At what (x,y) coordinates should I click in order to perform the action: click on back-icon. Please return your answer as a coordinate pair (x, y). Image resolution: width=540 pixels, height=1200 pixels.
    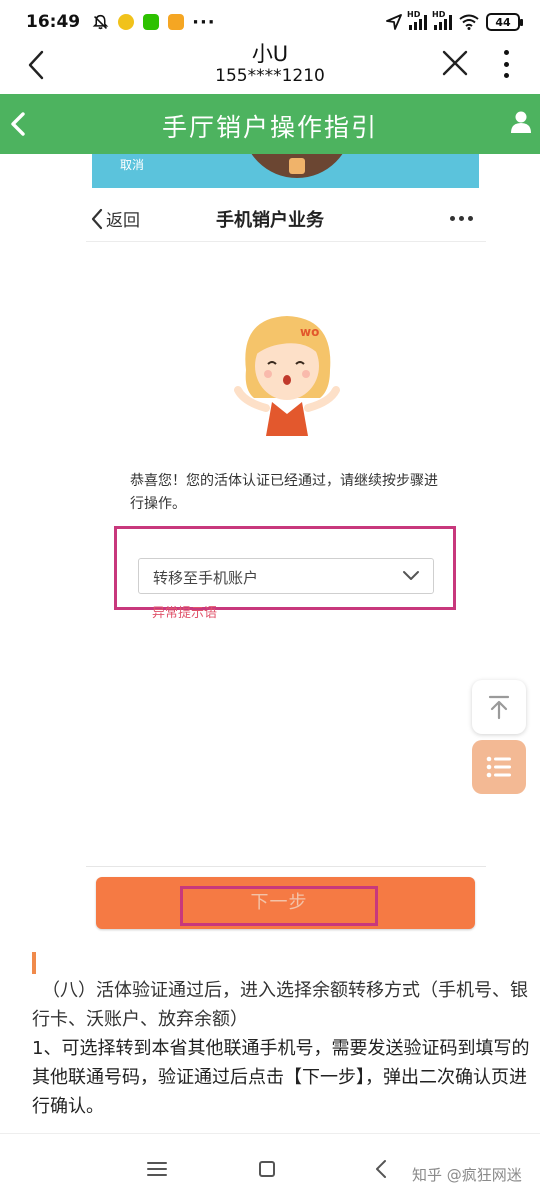
    Looking at the image, I should click on (381, 1169).